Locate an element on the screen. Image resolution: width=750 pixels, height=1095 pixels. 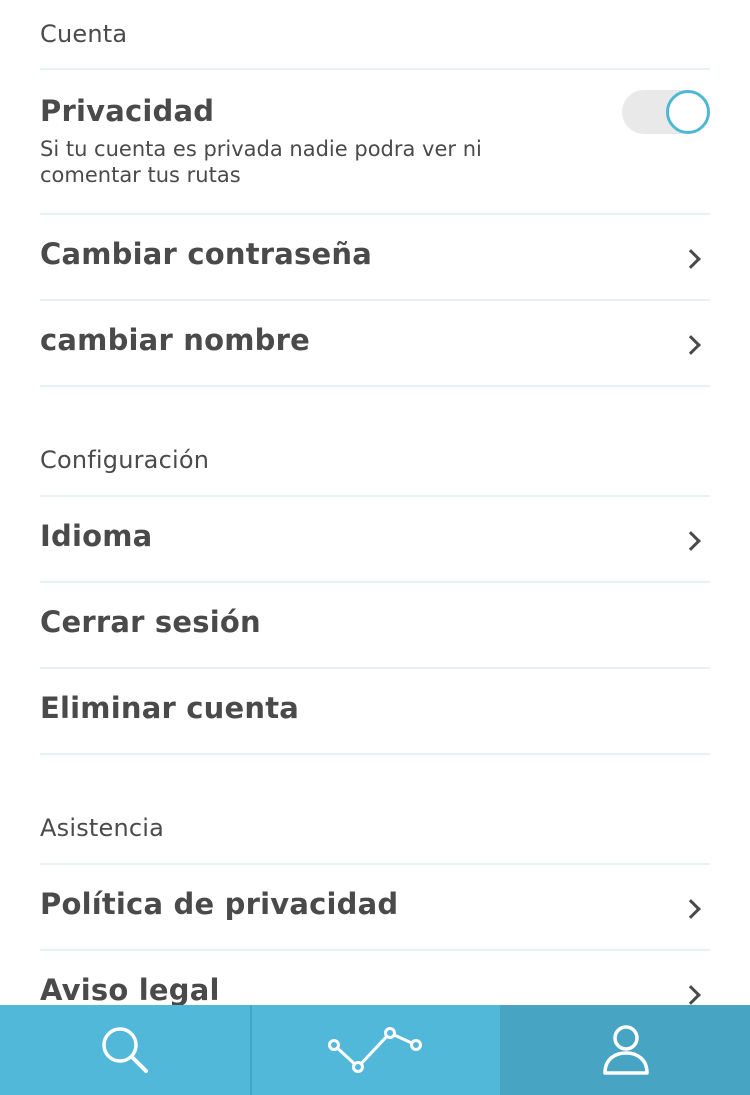
privacy-label: Privacidad is located at coordinates (127, 111).